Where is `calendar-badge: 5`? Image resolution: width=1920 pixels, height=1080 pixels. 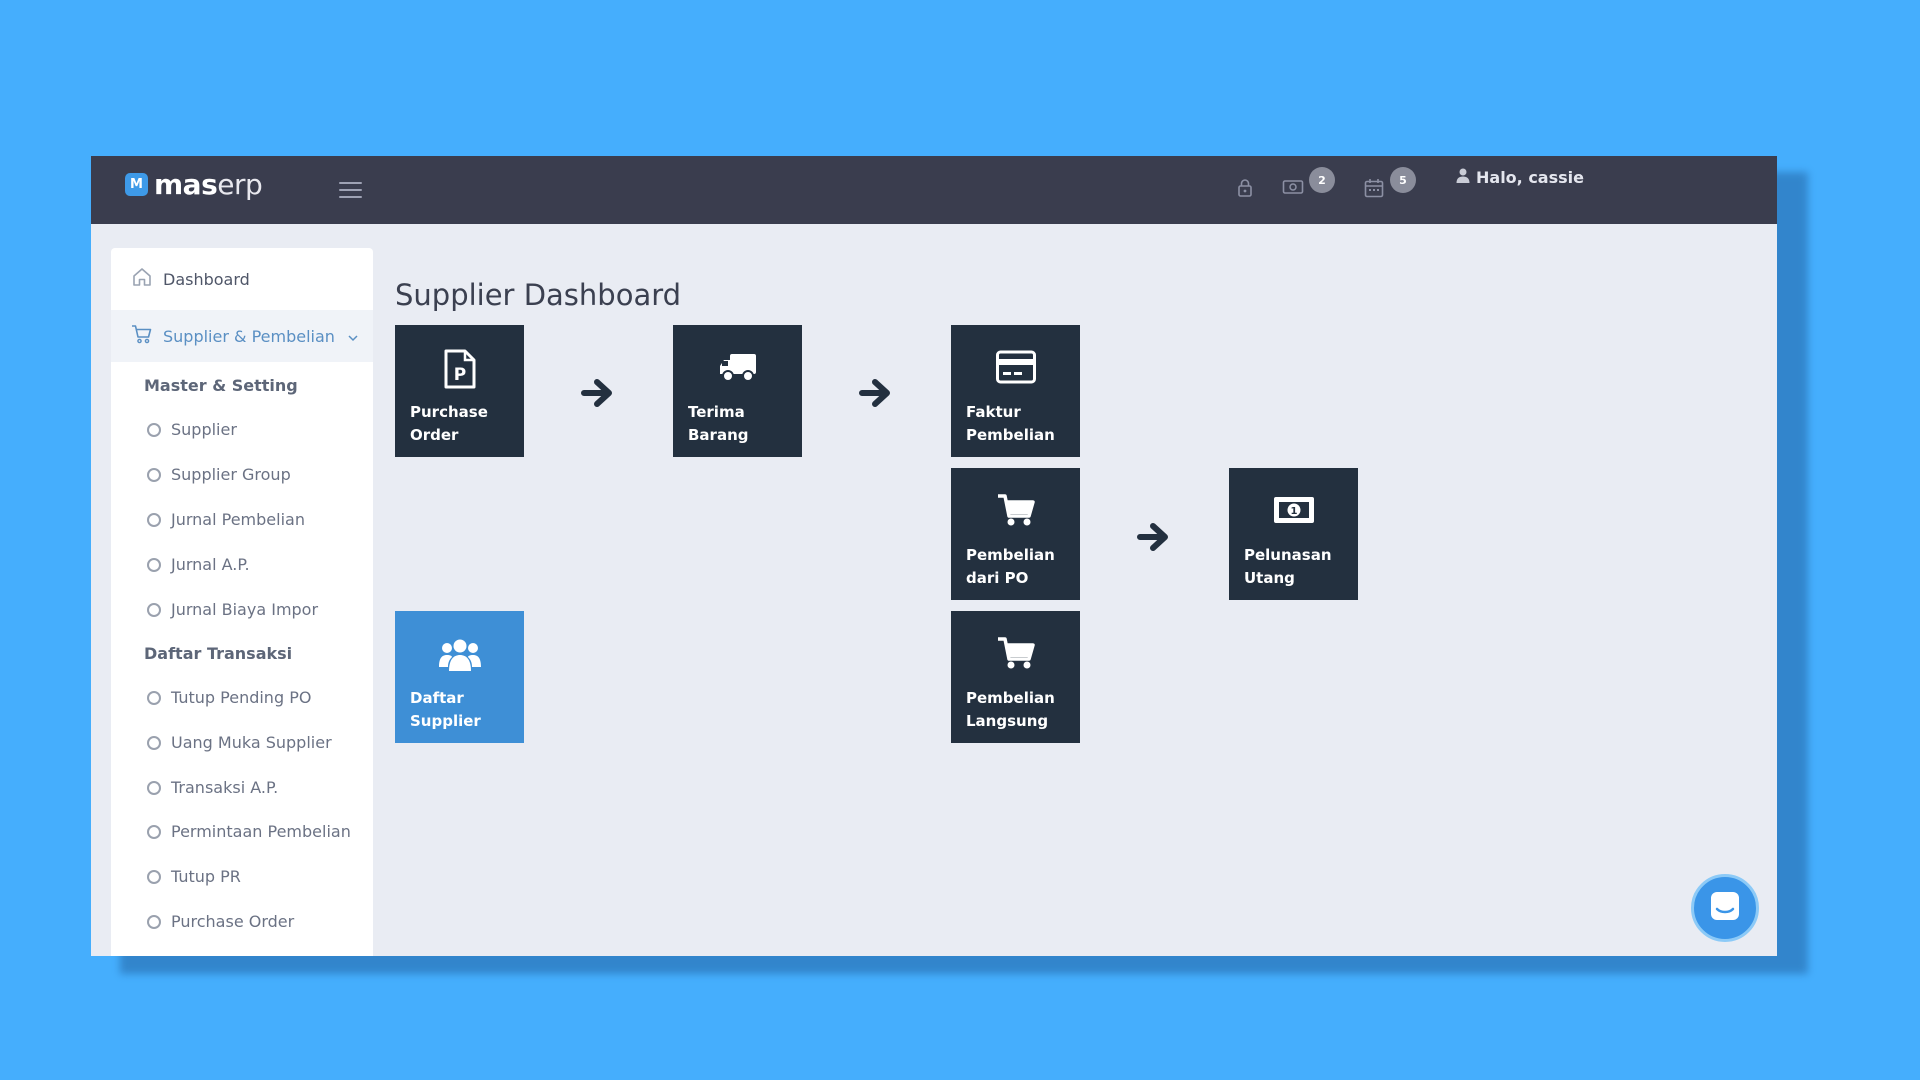 calendar-badge: 5 is located at coordinates (1403, 180).